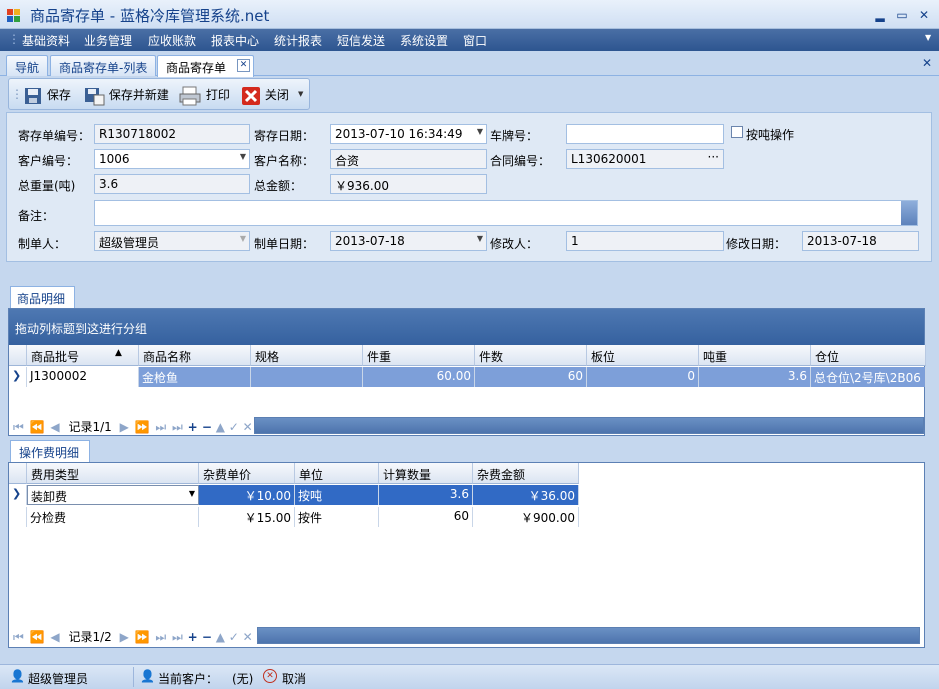 This screenshot has height=689, width=939. Describe the element at coordinates (172, 40) in the screenshot. I see `menu-receivables: 应收账款` at that location.